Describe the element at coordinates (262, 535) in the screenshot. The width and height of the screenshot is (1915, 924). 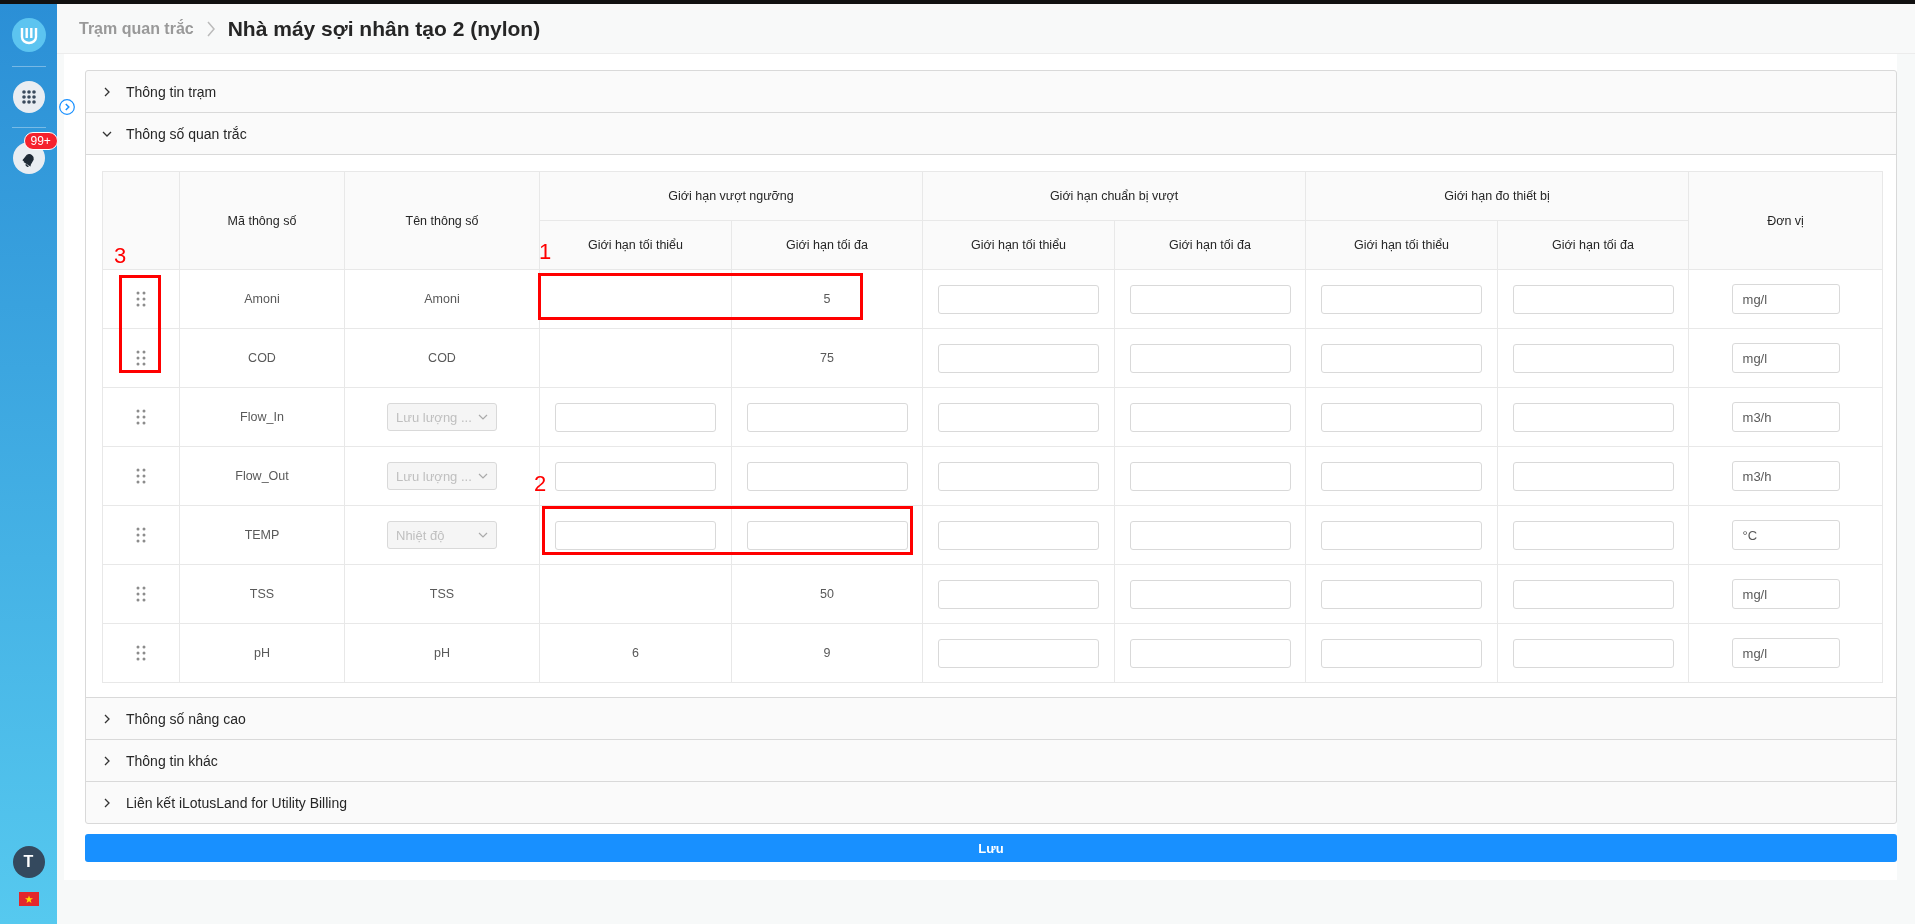
I see `table-cell: TEMP` at that location.